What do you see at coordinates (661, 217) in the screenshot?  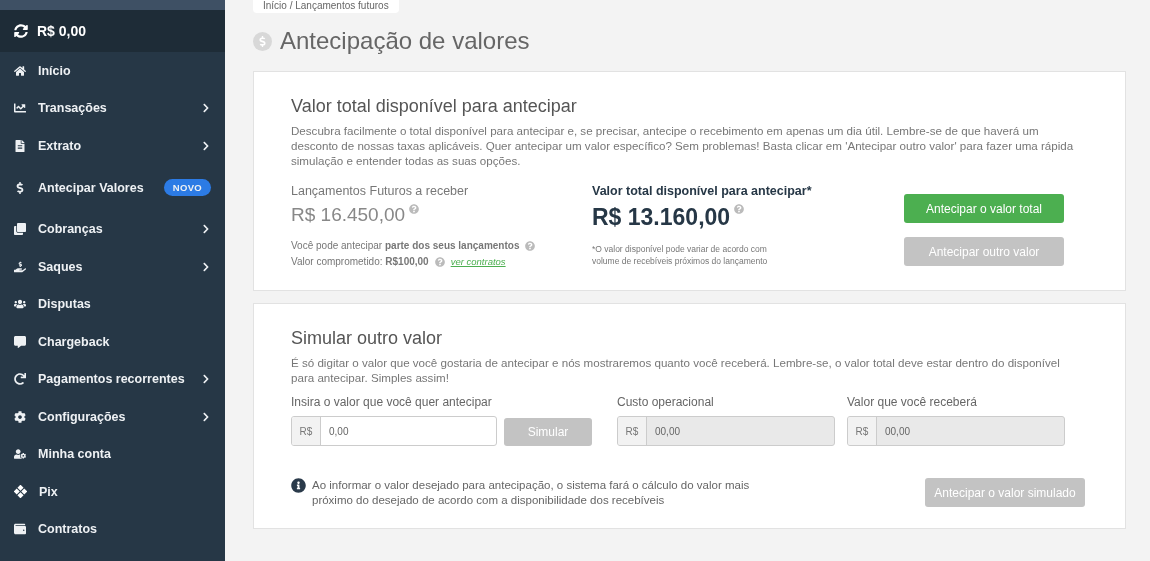 I see `available-amount: R$ 13.160,00` at bounding box center [661, 217].